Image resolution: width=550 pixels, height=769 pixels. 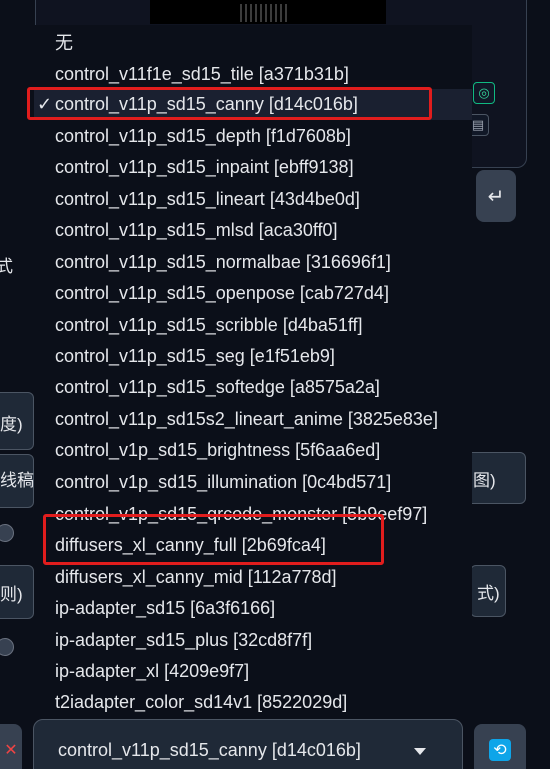 I want to click on right-button-2-label: 式), so click(x=488, y=593).